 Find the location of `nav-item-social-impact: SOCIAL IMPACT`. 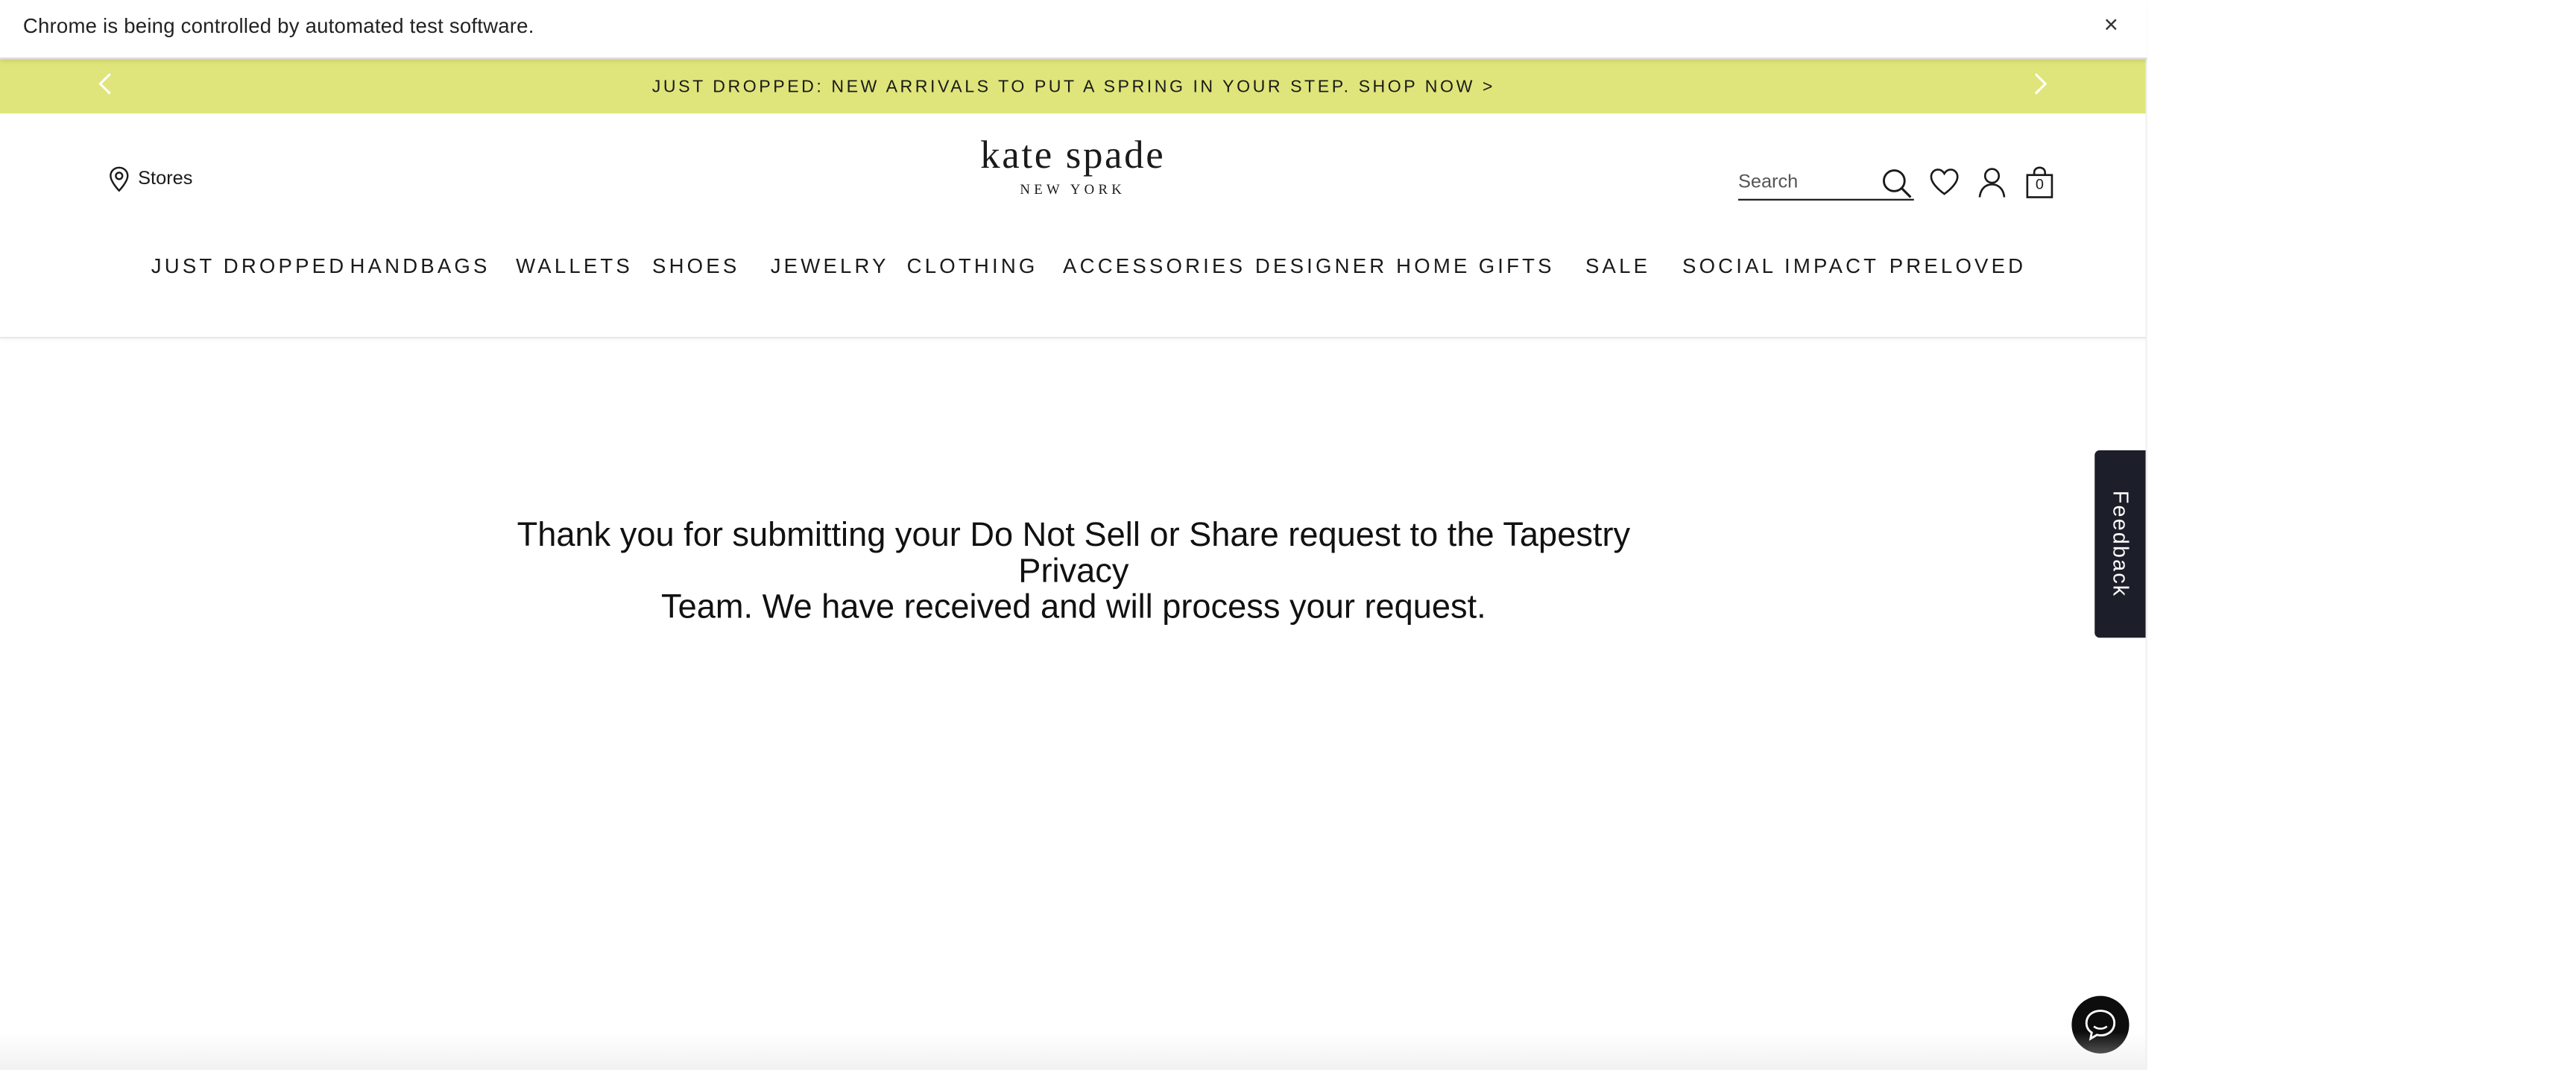

nav-item-social-impact: SOCIAL IMPACT is located at coordinates (1780, 266).